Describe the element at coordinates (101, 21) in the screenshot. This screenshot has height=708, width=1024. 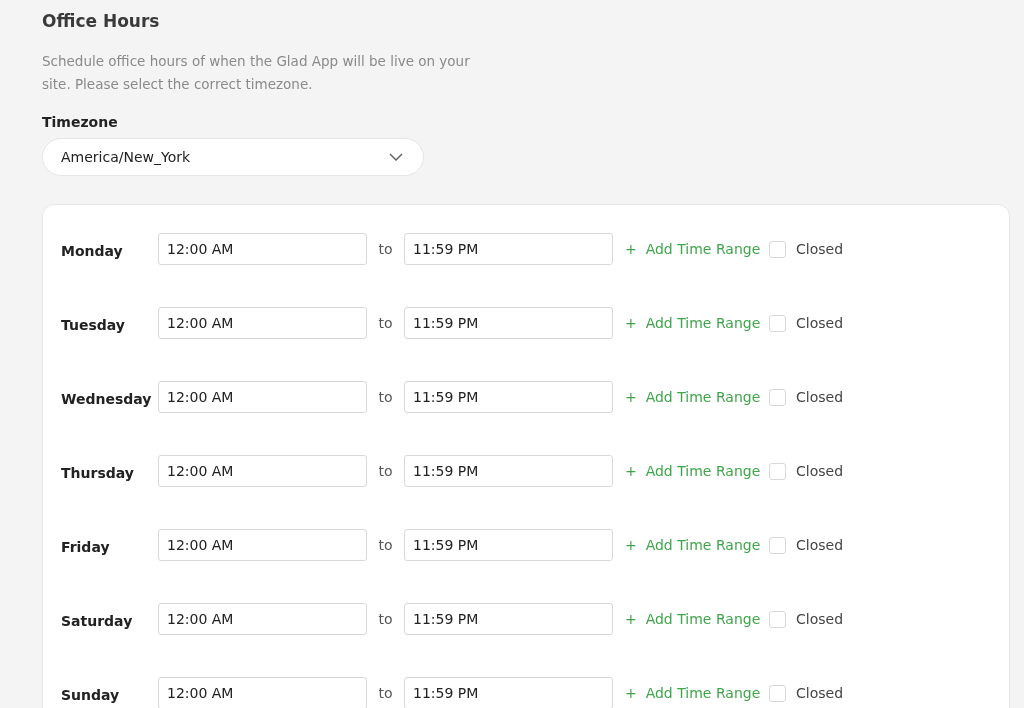
I see `page-title: Office Hours` at that location.